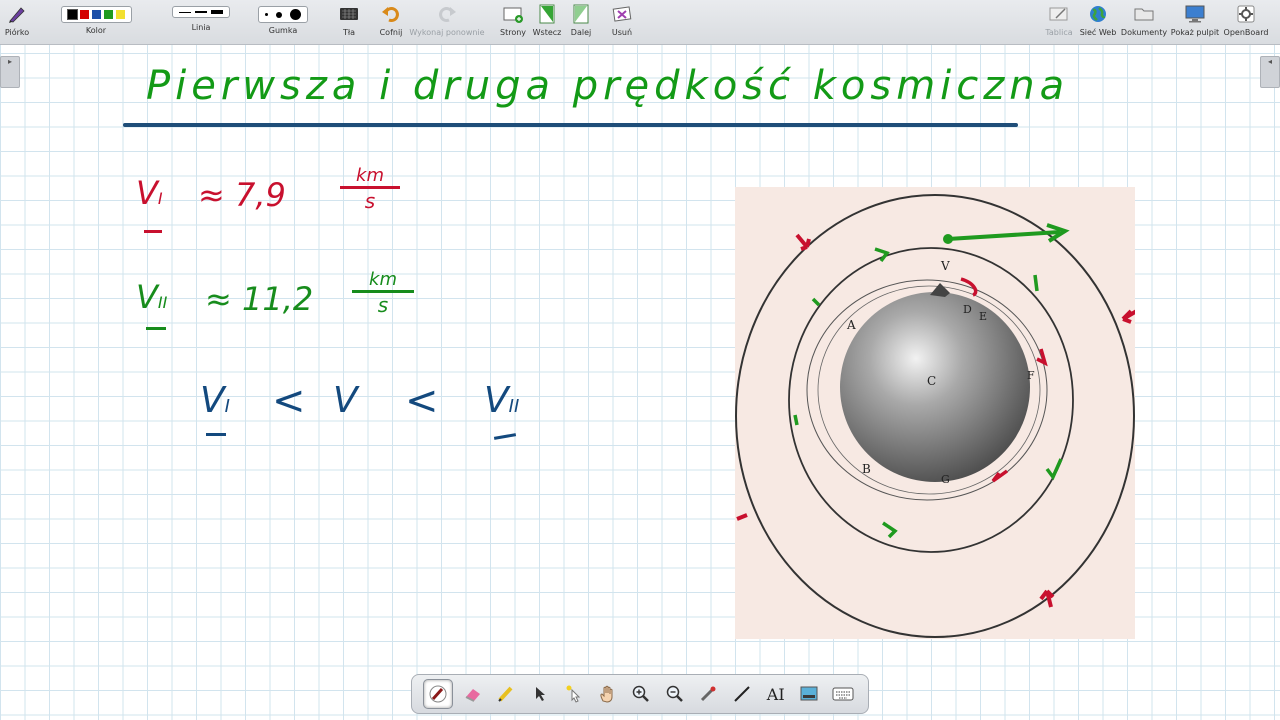 The width and height of the screenshot is (1280, 720). I want to click on marker-icon, so click(506, 694).